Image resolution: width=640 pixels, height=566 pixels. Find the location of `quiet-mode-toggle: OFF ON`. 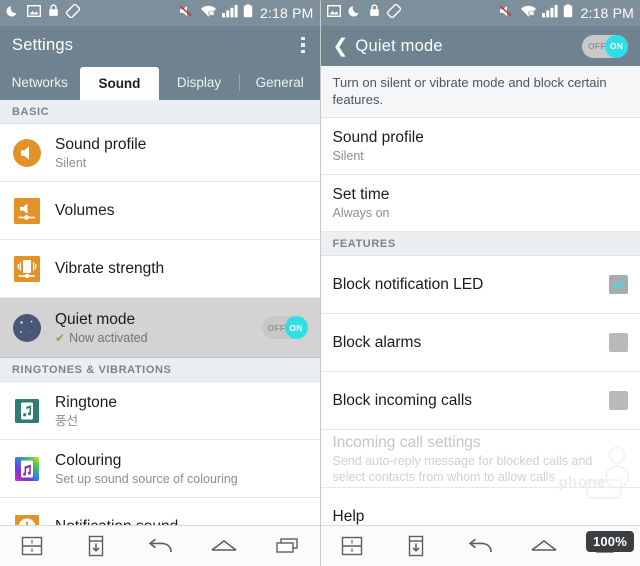

quiet-mode-toggle: OFF ON is located at coordinates (284, 327).